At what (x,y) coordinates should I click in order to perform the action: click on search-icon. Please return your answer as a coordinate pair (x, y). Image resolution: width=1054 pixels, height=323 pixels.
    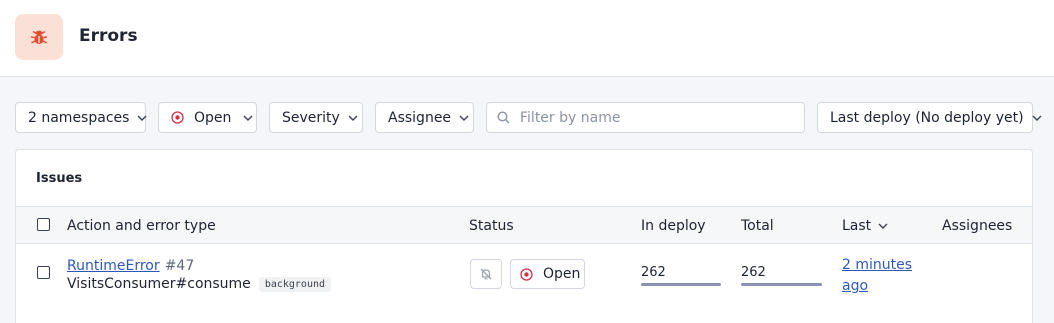
    Looking at the image, I should click on (503, 117).